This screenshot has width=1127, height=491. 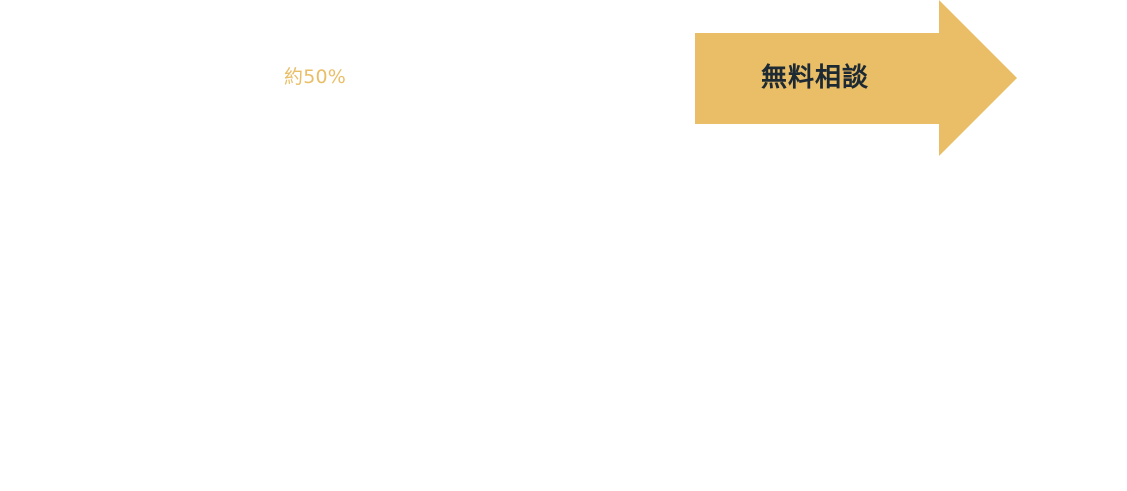 I want to click on free-consultation-label: 無料相談, so click(x=815, y=78).